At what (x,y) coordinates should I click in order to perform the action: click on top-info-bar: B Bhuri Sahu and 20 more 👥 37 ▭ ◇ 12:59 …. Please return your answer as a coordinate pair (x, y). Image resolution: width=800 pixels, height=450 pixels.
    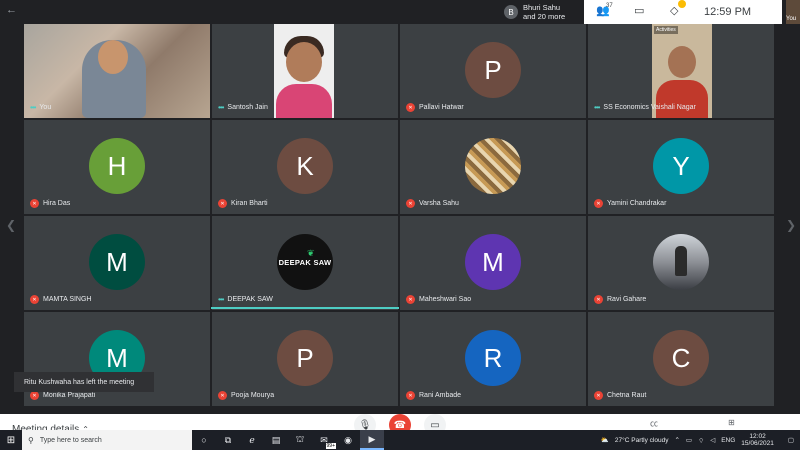
    Looking at the image, I should click on (641, 12).